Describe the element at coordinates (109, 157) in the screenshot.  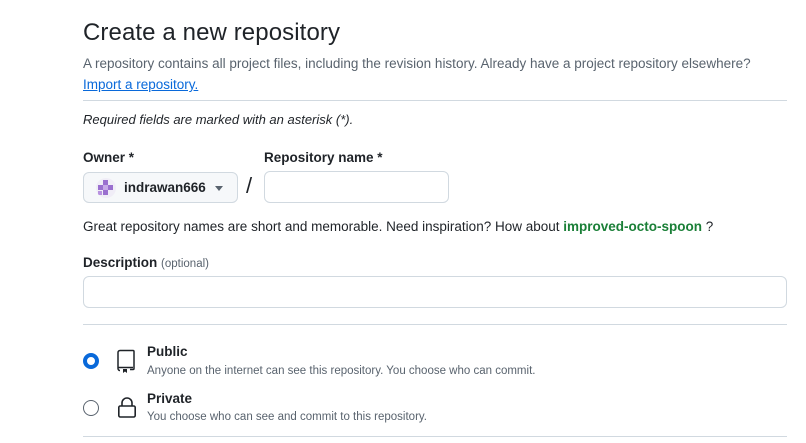
I see `owner-label: Owner *` at that location.